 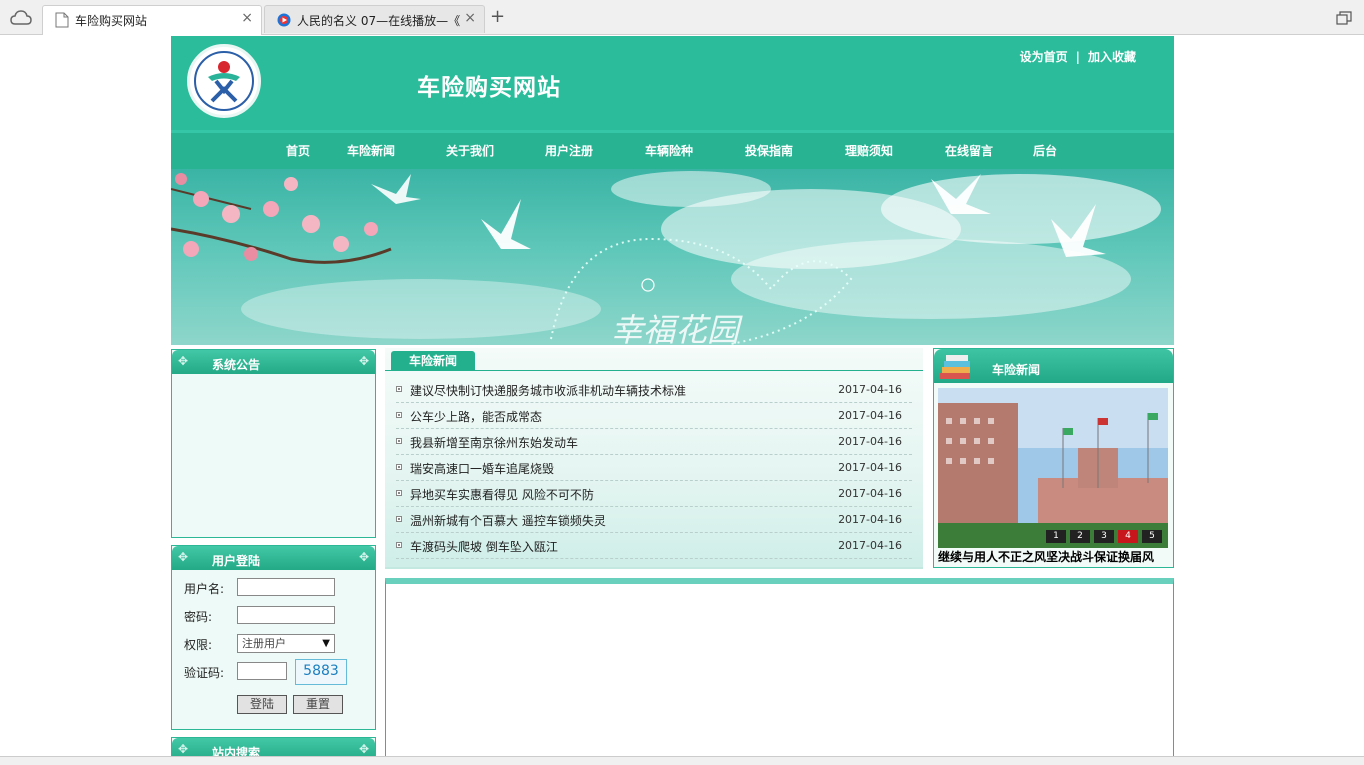 What do you see at coordinates (204, 589) in the screenshot?
I see `username-label: 用户名:` at bounding box center [204, 589].